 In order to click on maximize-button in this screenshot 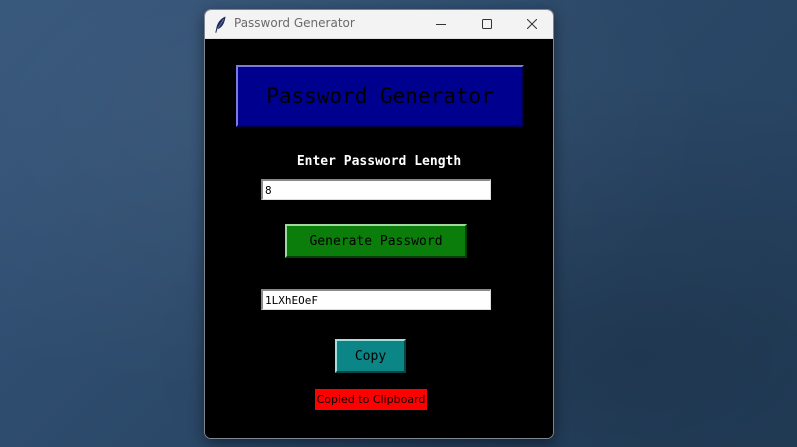, I will do `click(487, 24)`.